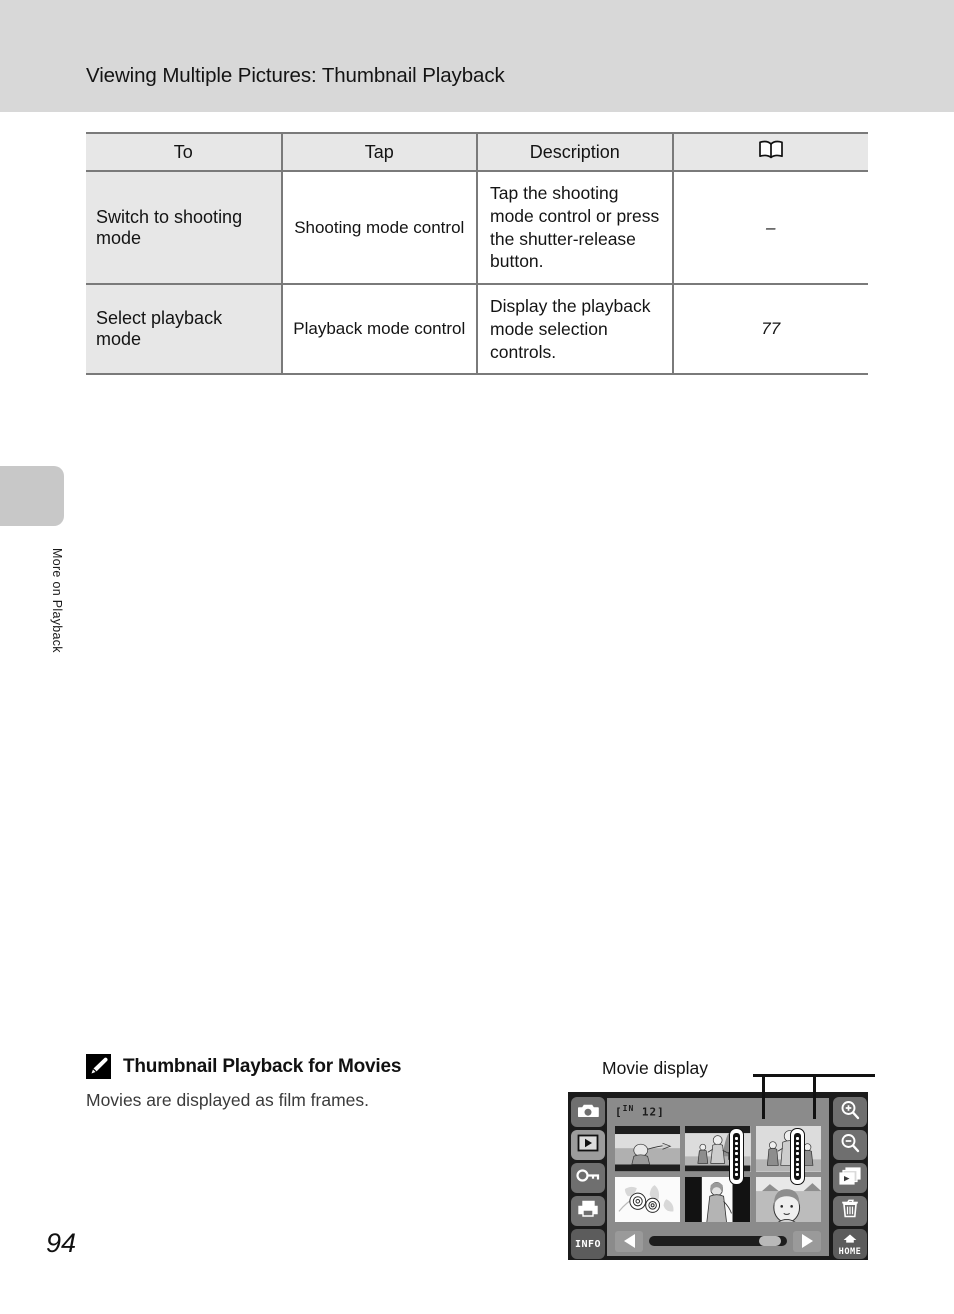 This screenshot has height=1314, width=954. I want to click on cell-tap: Shooting mode control, so click(379, 228).